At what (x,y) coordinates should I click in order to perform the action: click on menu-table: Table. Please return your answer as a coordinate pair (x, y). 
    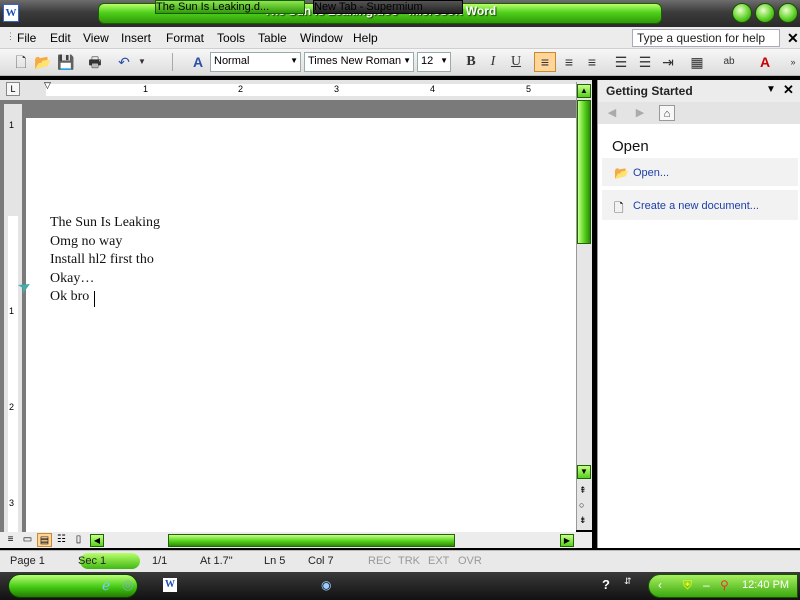
    Looking at the image, I should click on (272, 38).